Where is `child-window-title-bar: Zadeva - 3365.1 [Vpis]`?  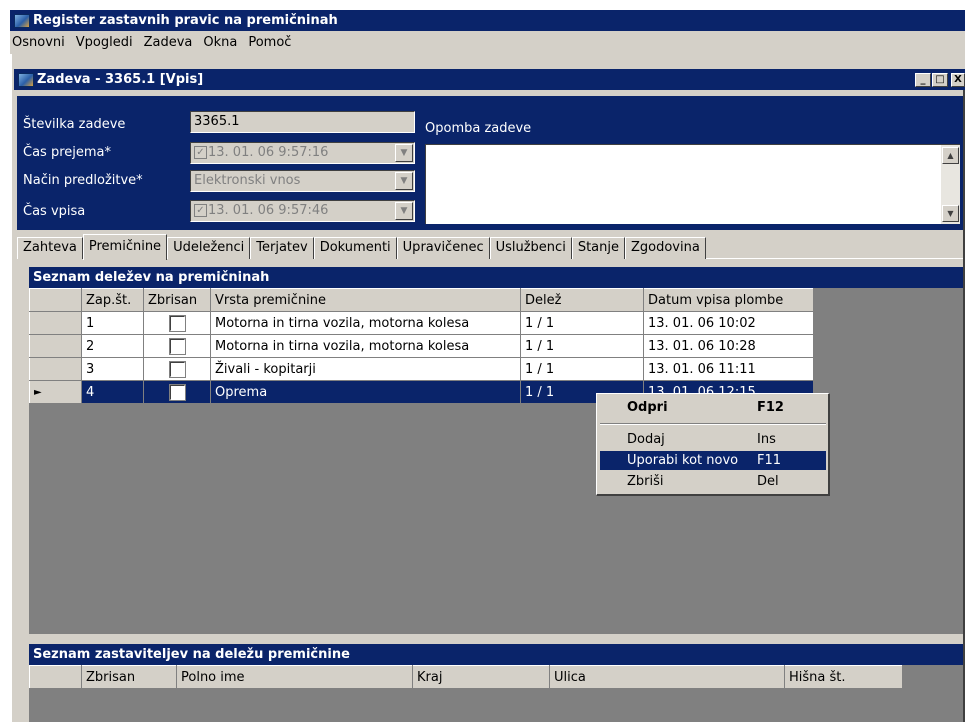
child-window-title-bar: Zadeva - 3365.1 [Vpis] is located at coordinates (489, 79).